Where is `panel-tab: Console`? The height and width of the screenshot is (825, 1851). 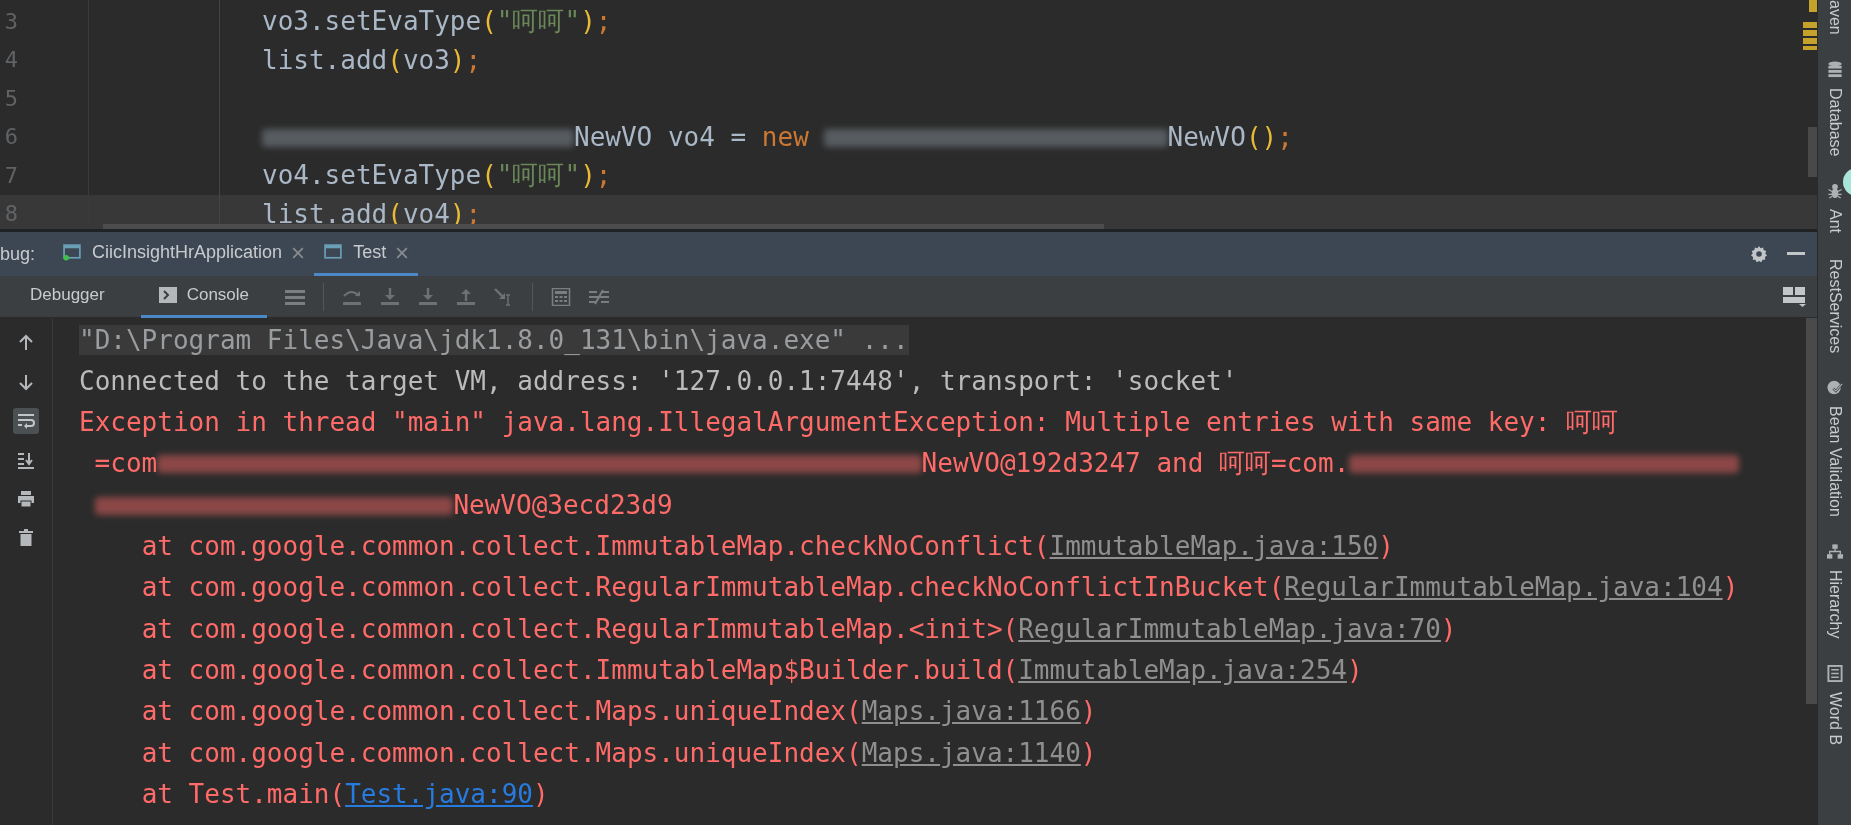
panel-tab: Console is located at coordinates (204, 296).